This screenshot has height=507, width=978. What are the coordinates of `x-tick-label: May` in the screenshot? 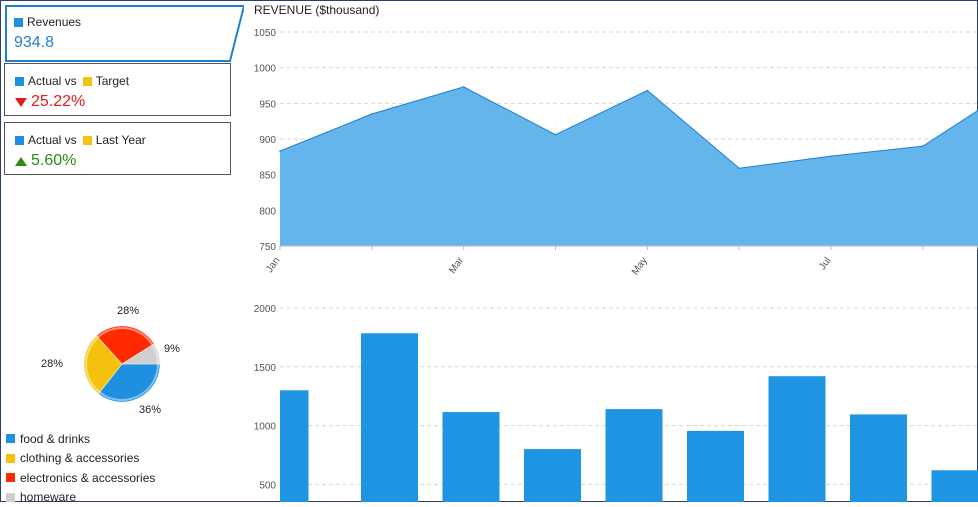 It's located at (640, 266).